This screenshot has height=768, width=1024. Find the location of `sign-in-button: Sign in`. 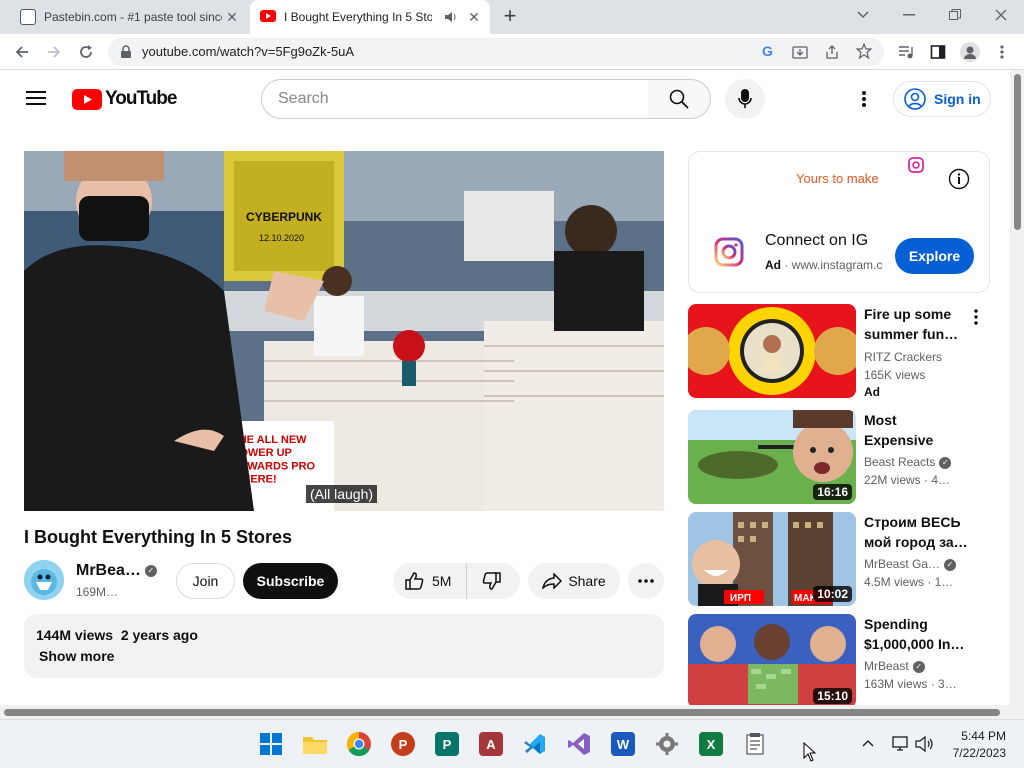

sign-in-button: Sign in is located at coordinates (942, 99).